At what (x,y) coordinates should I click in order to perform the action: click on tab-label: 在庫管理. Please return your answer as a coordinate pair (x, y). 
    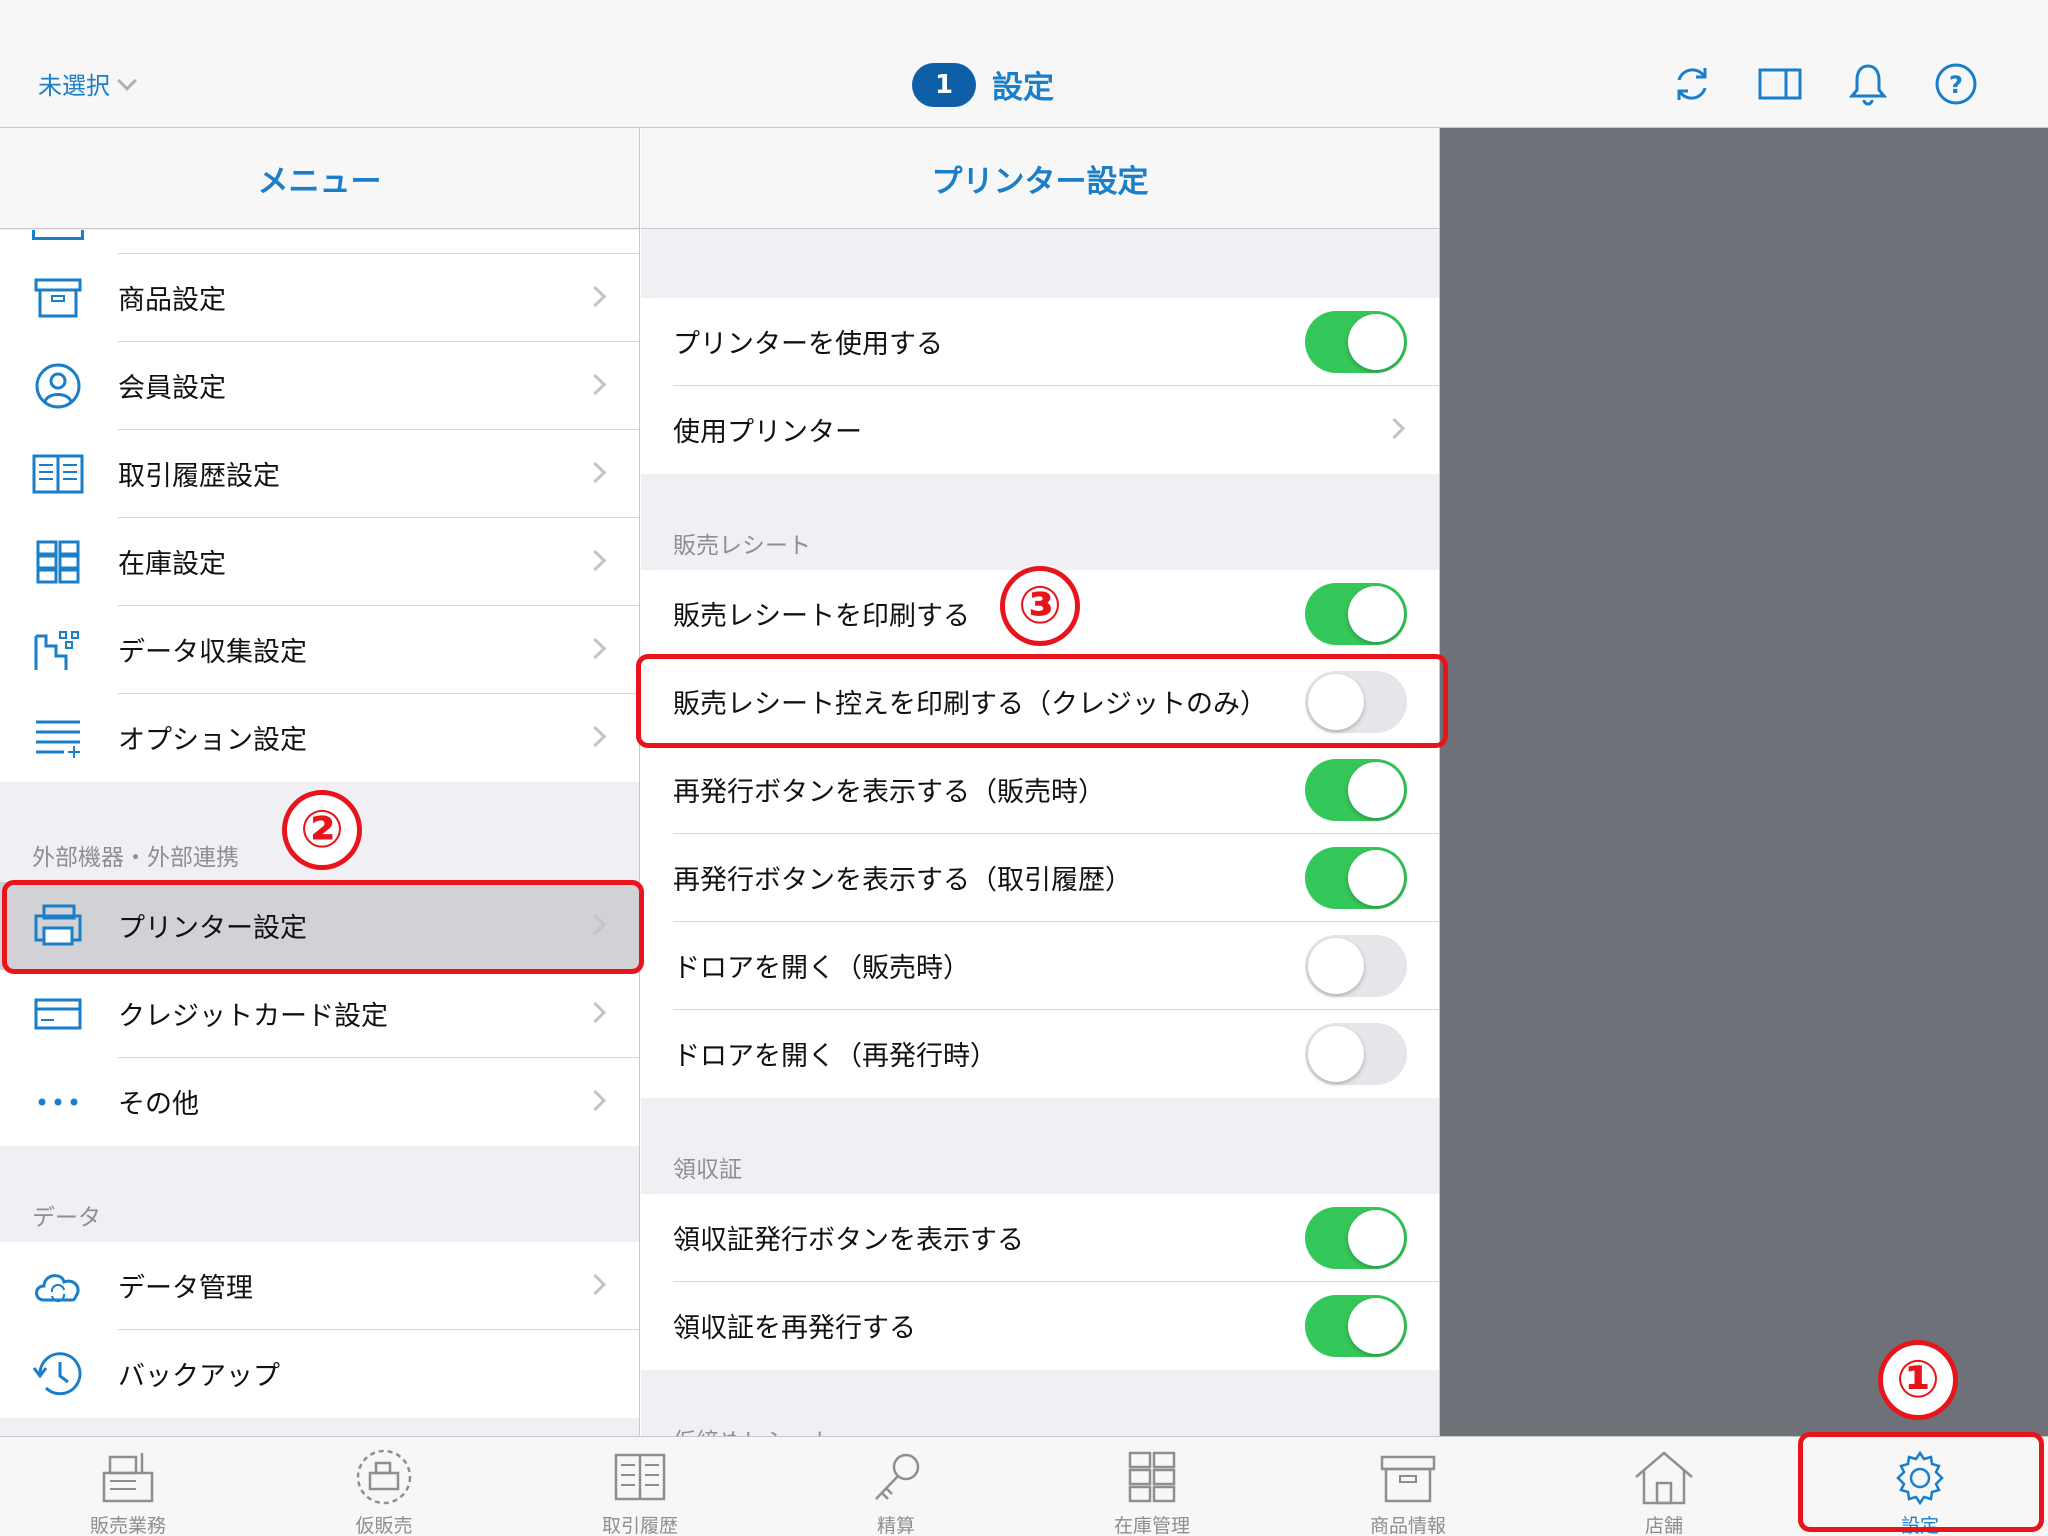
    Looking at the image, I should click on (1151, 1525).